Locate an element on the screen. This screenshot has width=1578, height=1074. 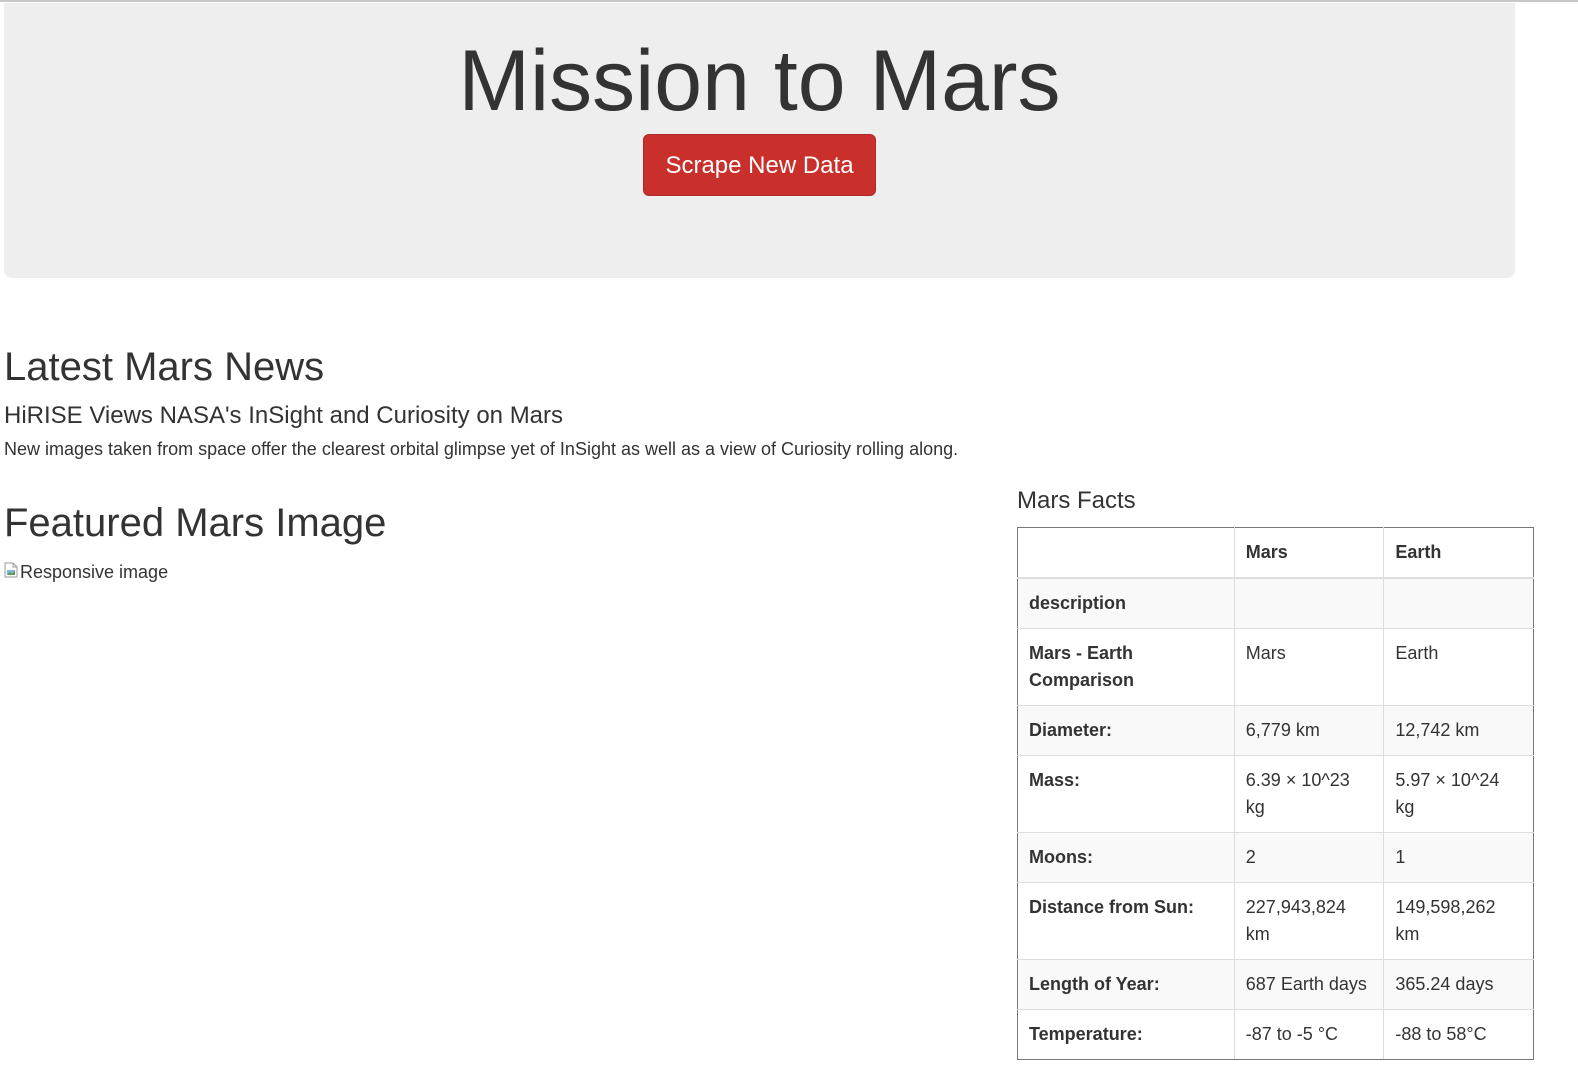
top-border is located at coordinates (789, 1).